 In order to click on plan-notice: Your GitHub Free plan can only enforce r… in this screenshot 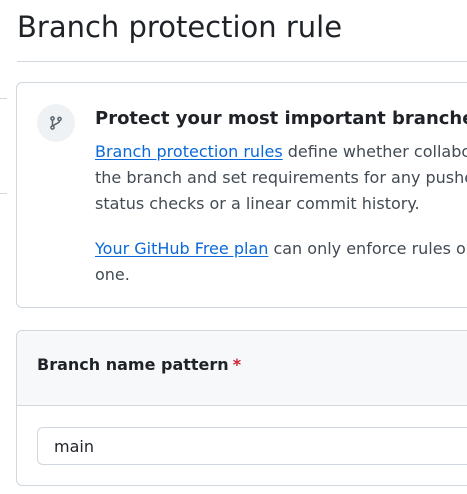, I will do `click(281, 262)`.